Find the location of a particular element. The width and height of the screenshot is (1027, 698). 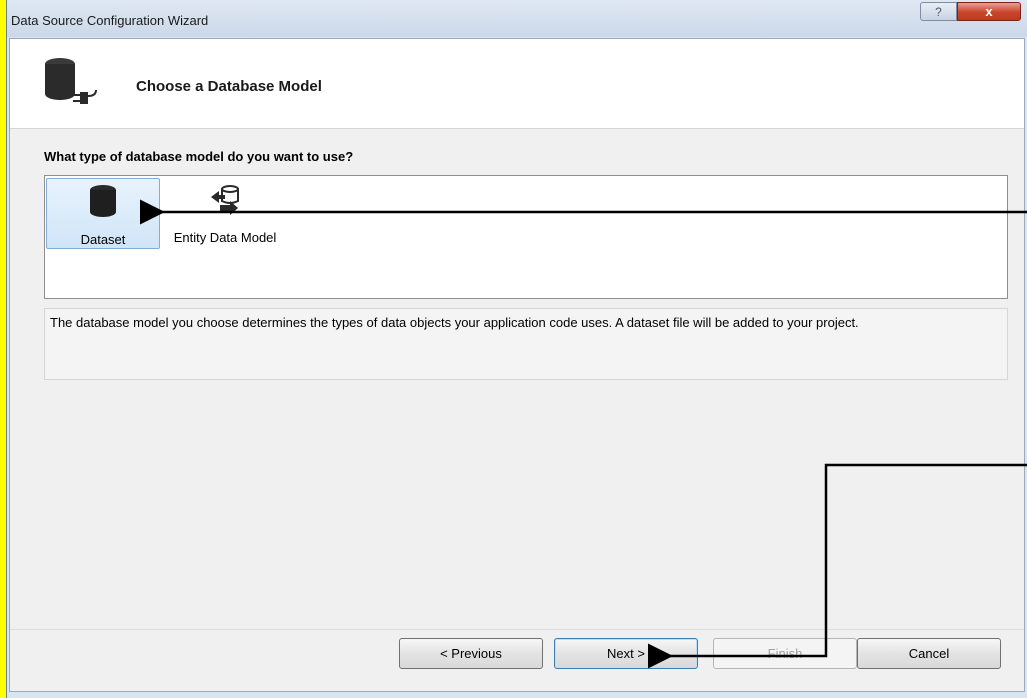

window-title: Data Source Configuration Wizard is located at coordinates (110, 20).